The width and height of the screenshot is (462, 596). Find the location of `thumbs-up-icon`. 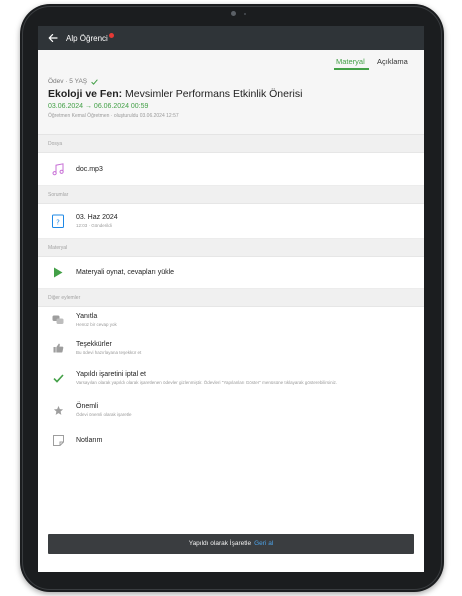

thumbs-up-icon is located at coordinates (58, 348).